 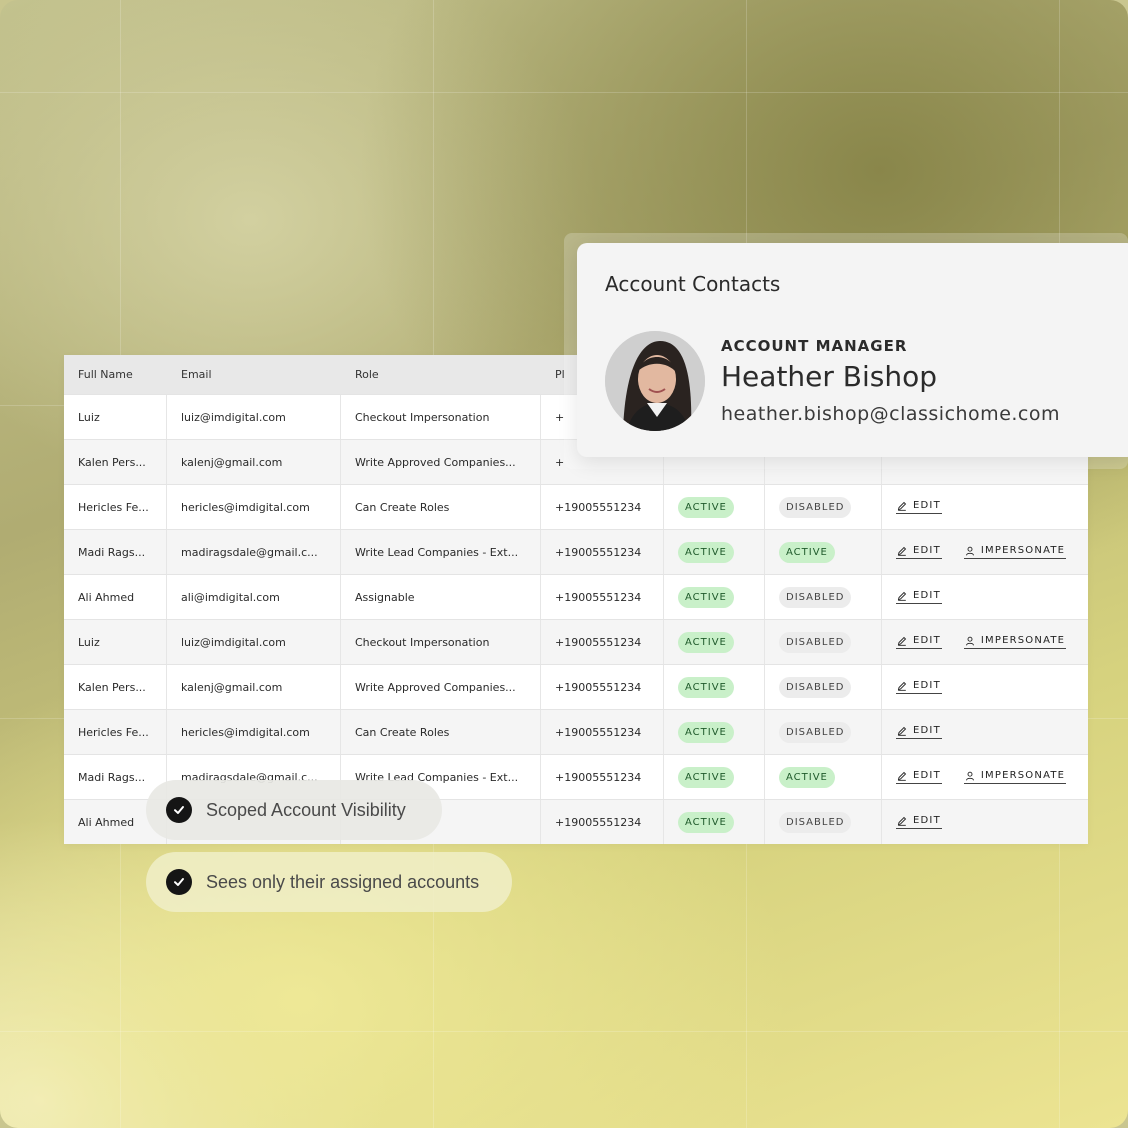 I want to click on card-title: Account Contacts, so click(x=693, y=284).